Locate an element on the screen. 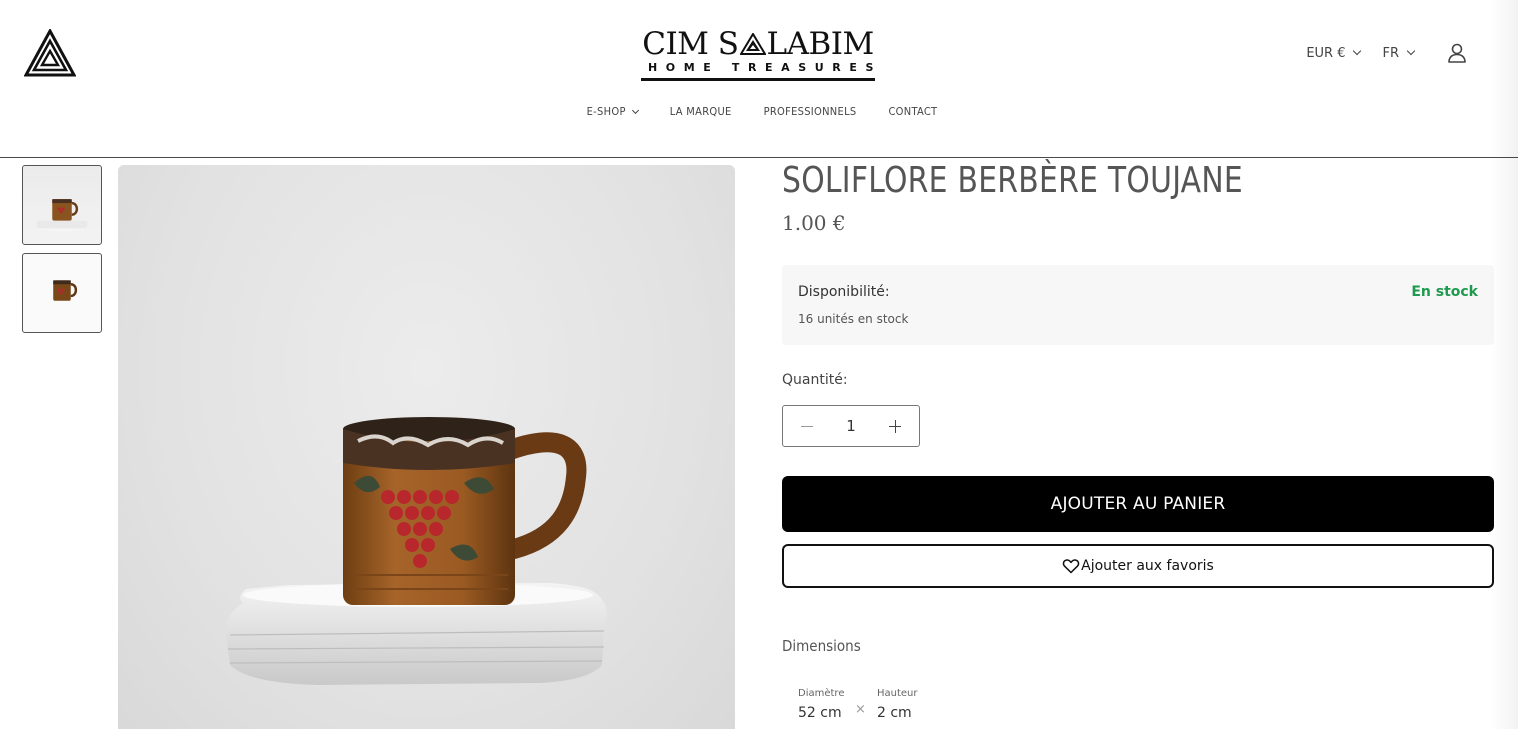 The image size is (1518, 729). product-price: 1.00 € is located at coordinates (814, 223).